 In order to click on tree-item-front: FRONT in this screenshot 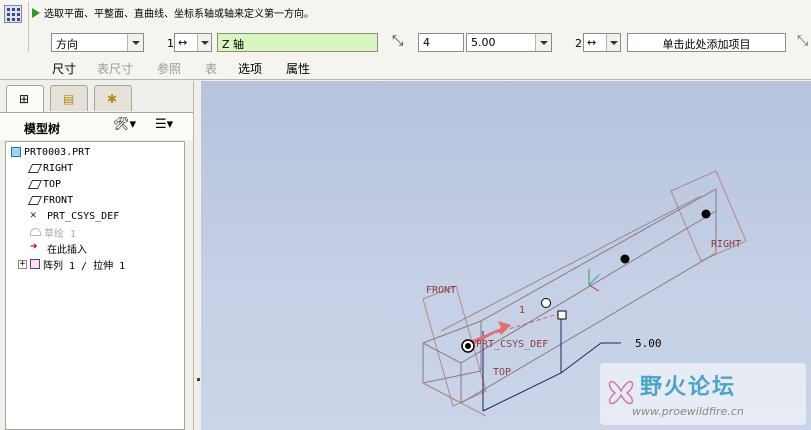, I will do `click(50, 200)`.